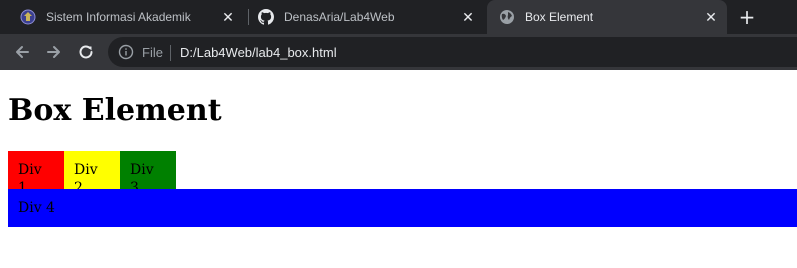 The width and height of the screenshot is (797, 268). I want to click on tab-title: DenasAria/Lab4Web, so click(339, 17).